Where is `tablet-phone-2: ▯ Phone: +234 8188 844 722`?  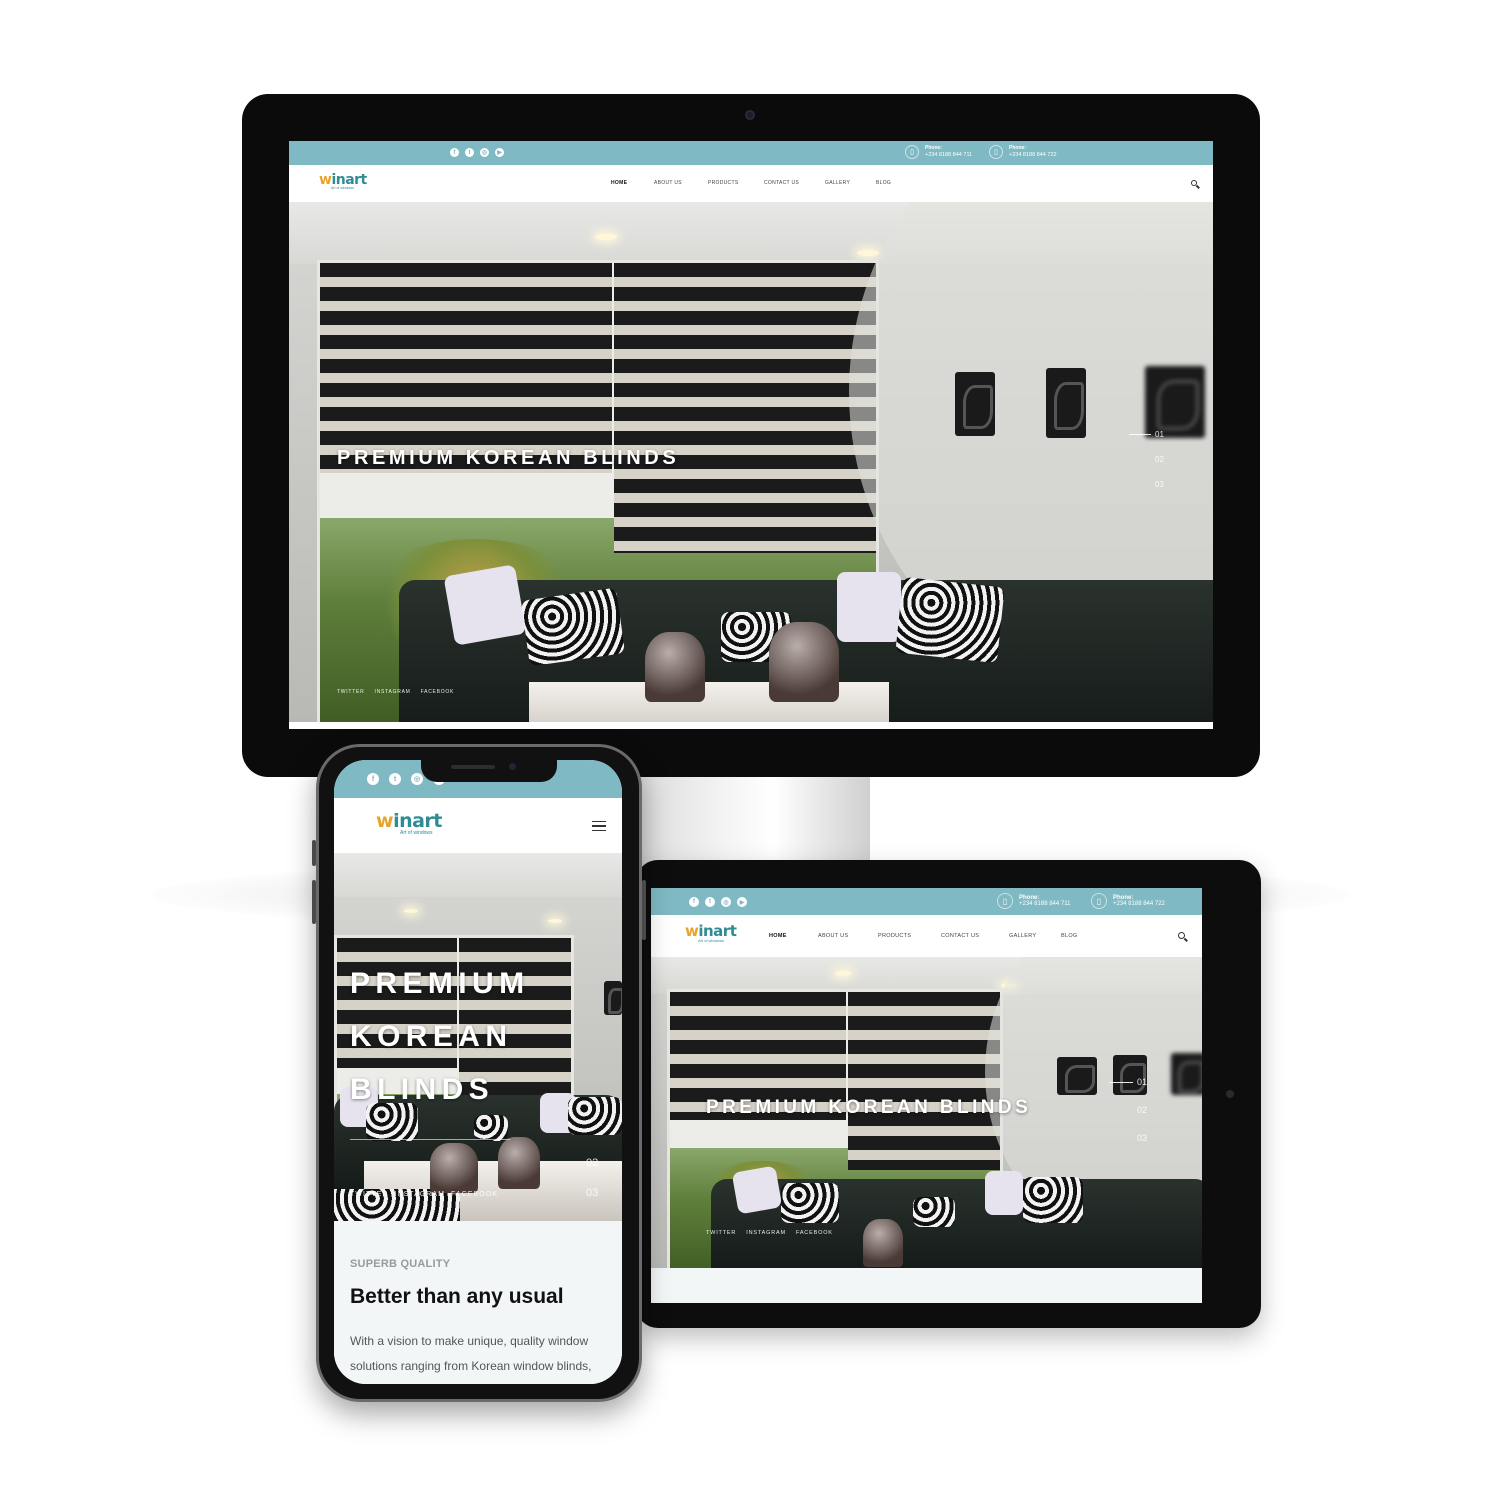 tablet-phone-2: ▯ Phone: +234 8188 844 722 is located at coordinates (1128, 901).